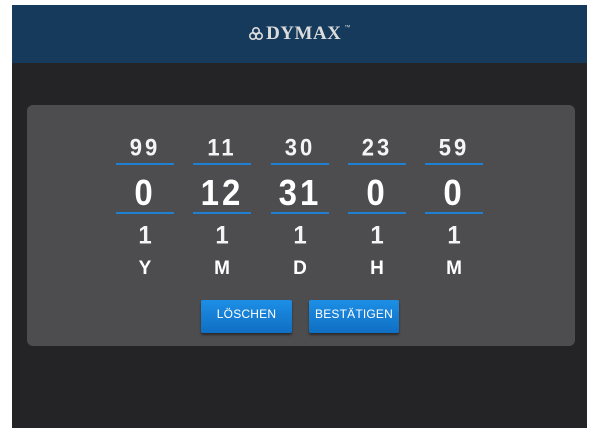 This screenshot has height=435, width=594. Describe the element at coordinates (222, 268) in the screenshot. I see `month-unit-label: M` at that location.